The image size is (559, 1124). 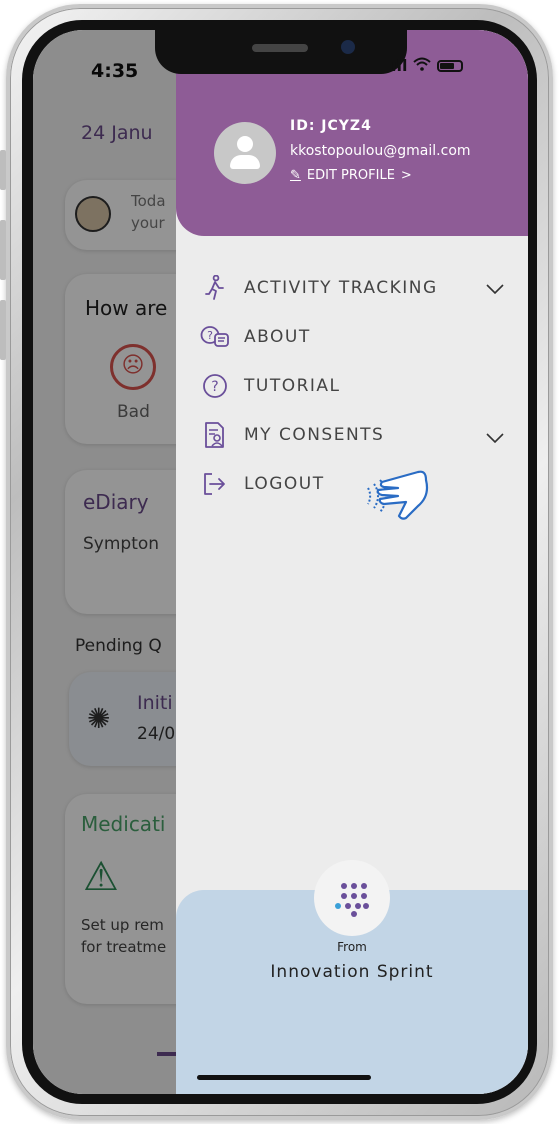 I want to click on wifi-icon, so click(x=422, y=65).